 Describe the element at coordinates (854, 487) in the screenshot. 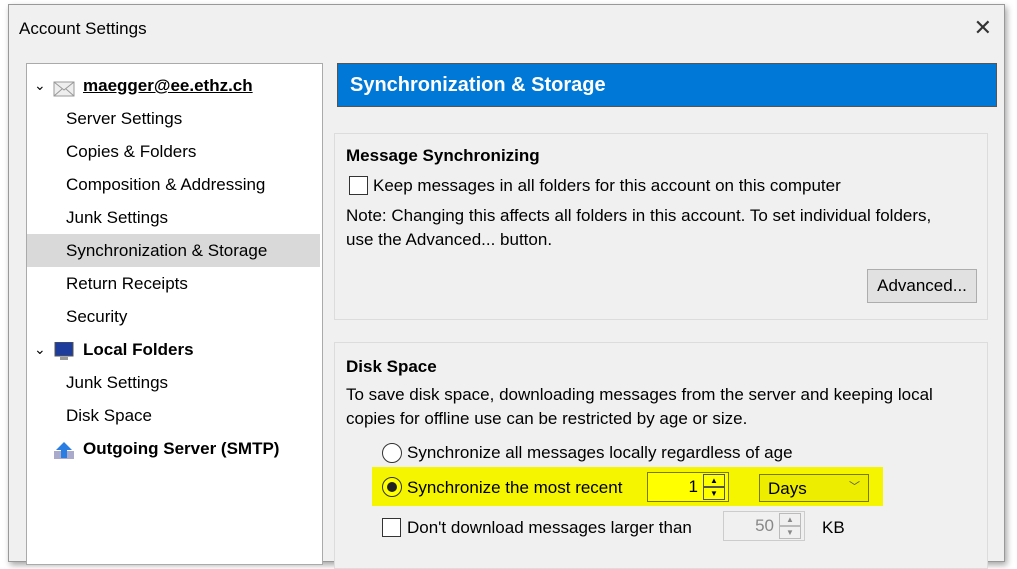

I see `chevron-down-icon: ﹀` at that location.